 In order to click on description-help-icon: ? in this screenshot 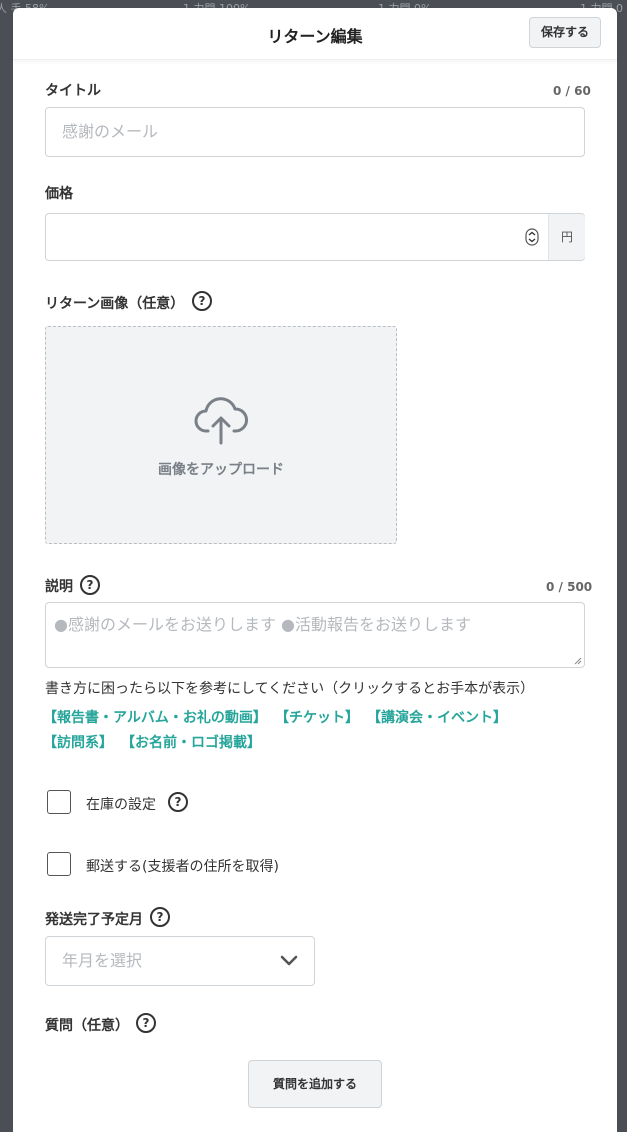, I will do `click(90, 585)`.